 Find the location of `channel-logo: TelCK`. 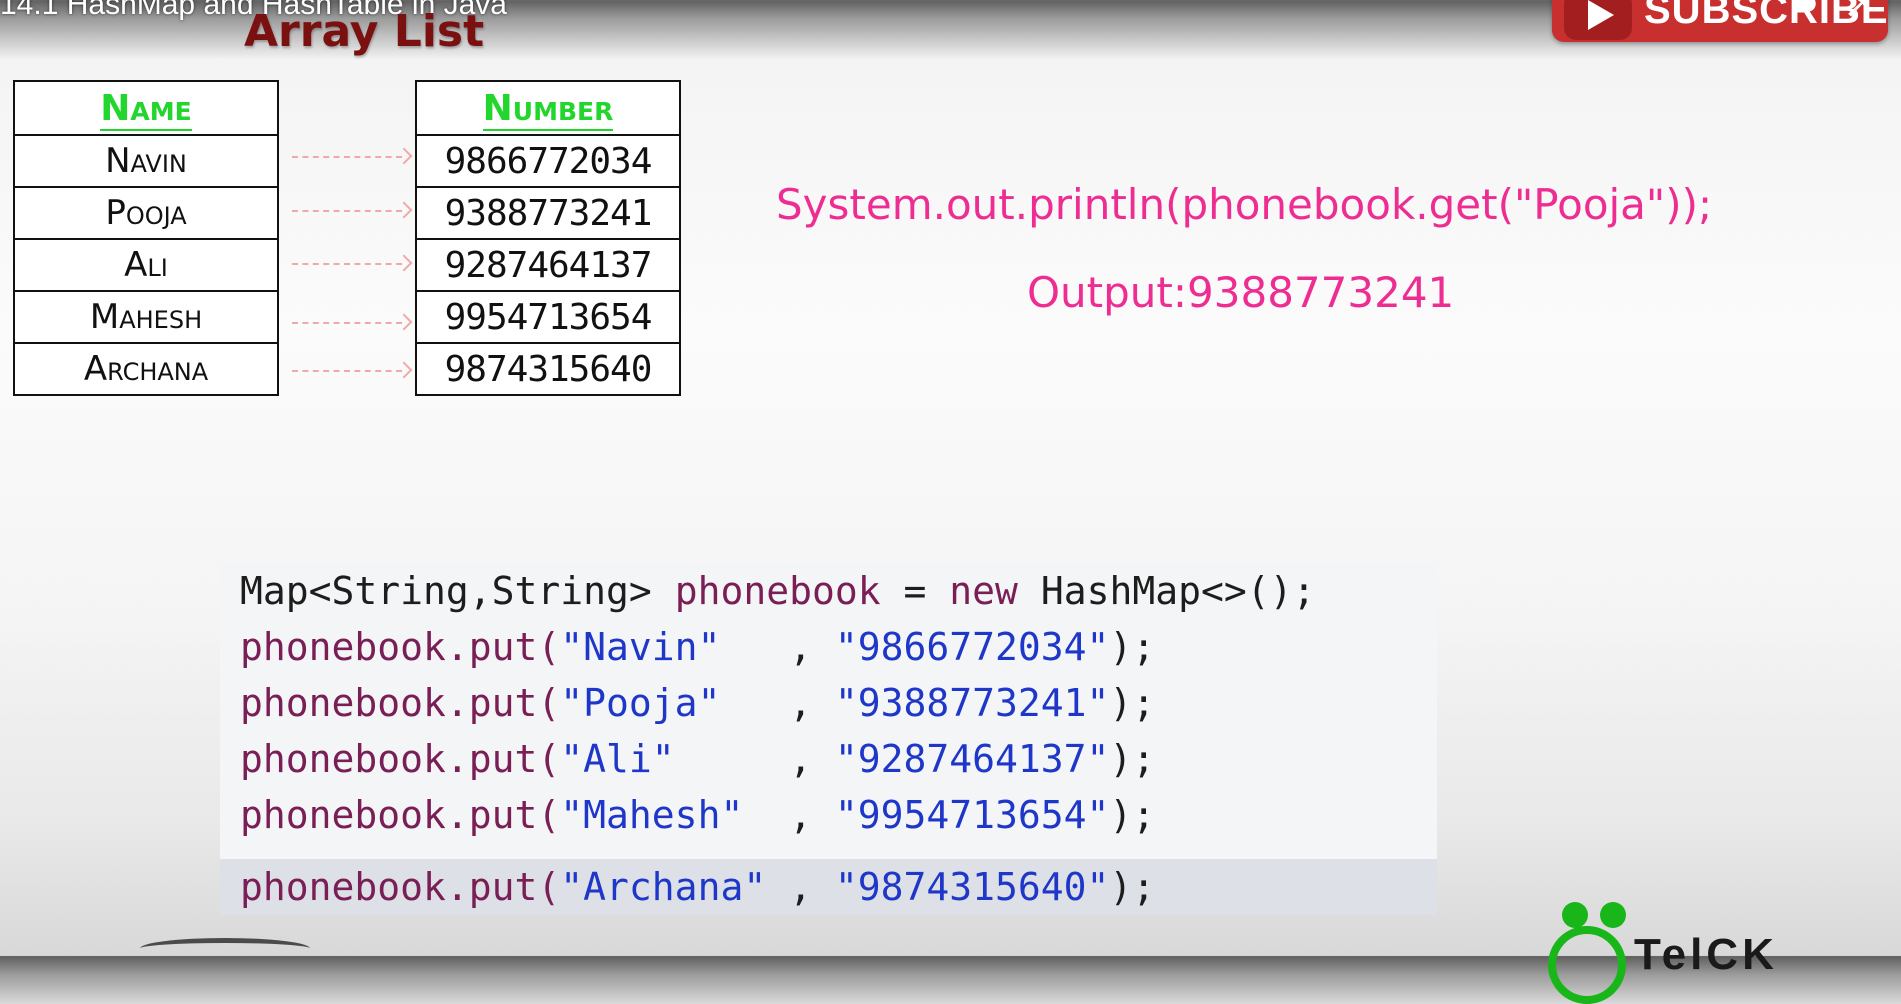

channel-logo: TelCK is located at coordinates (1718, 949).